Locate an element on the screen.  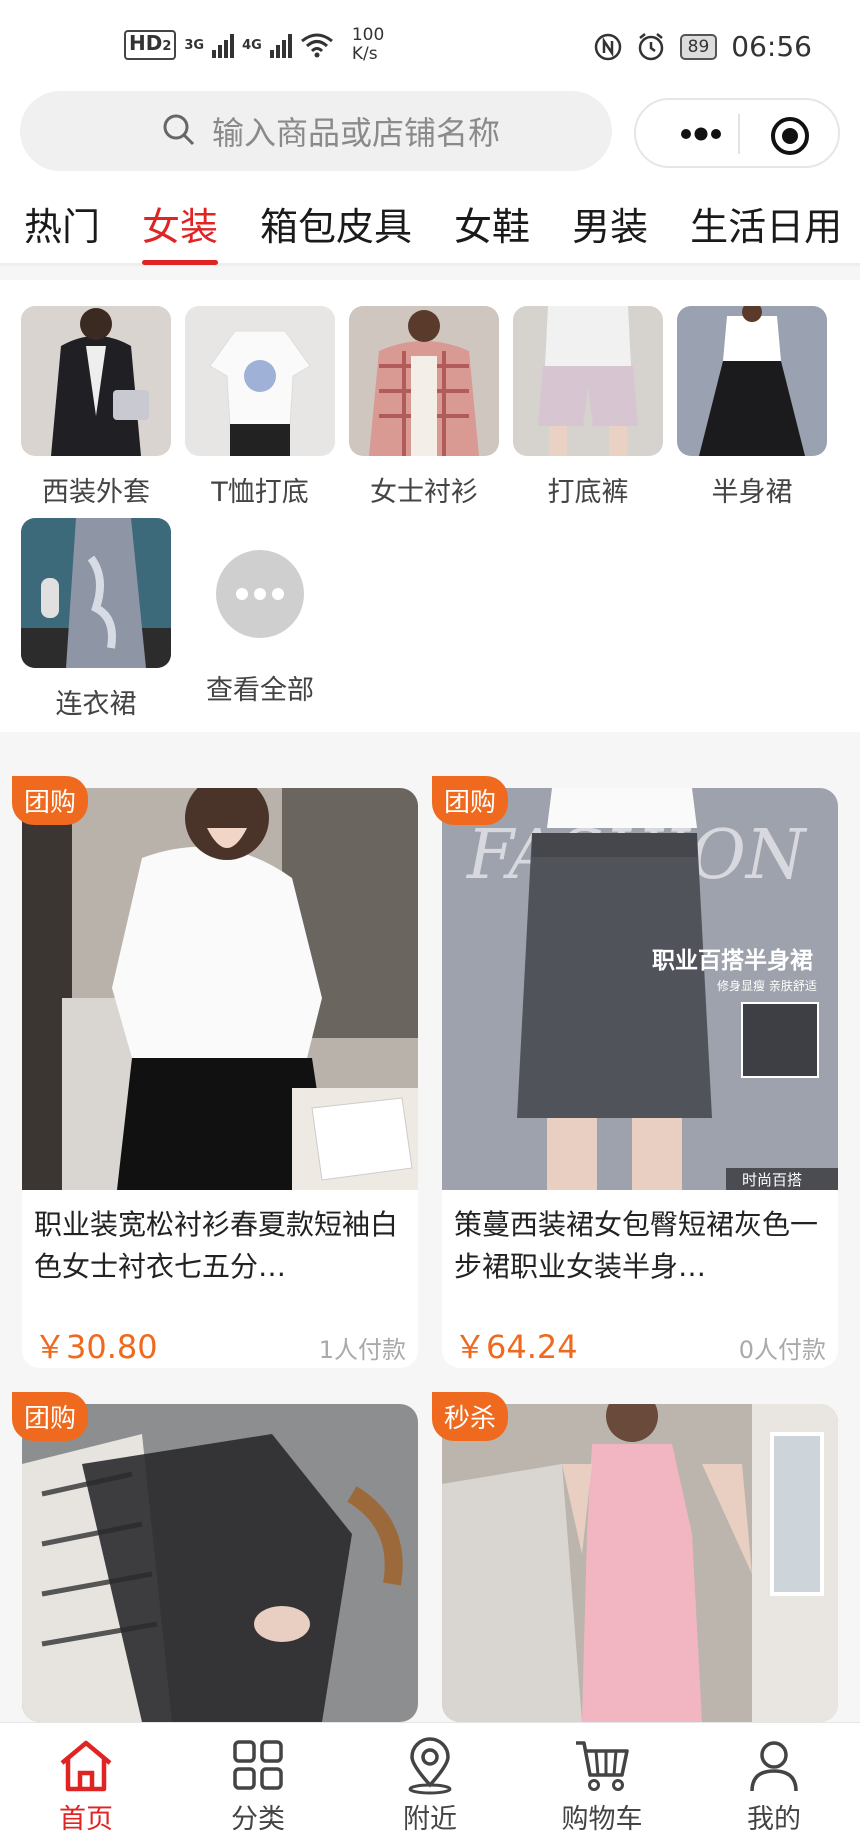
nav-label: 我的 is located at coordinates (774, 1819).